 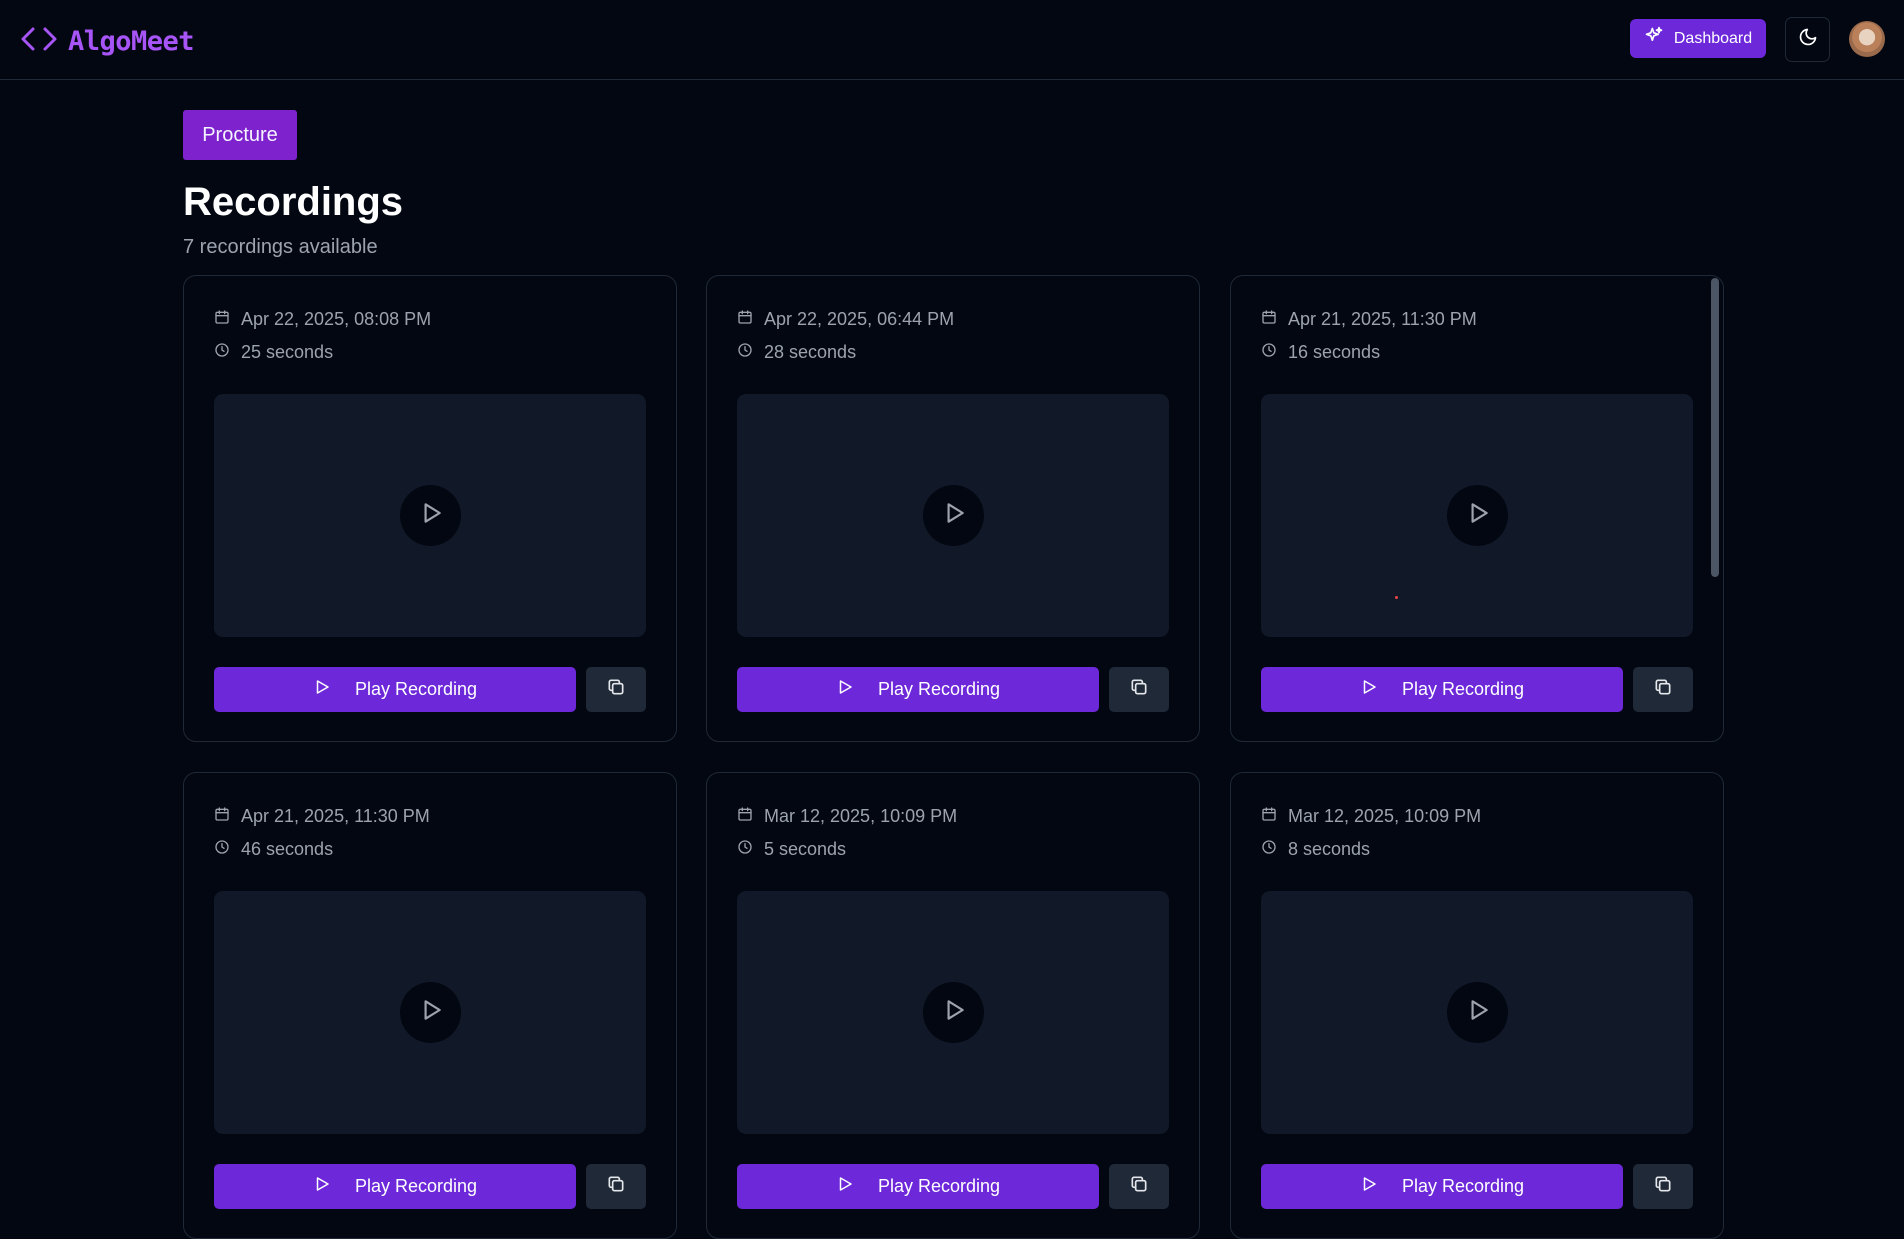 What do you see at coordinates (287, 352) in the screenshot?
I see `recording-duration: 25 seconds` at bounding box center [287, 352].